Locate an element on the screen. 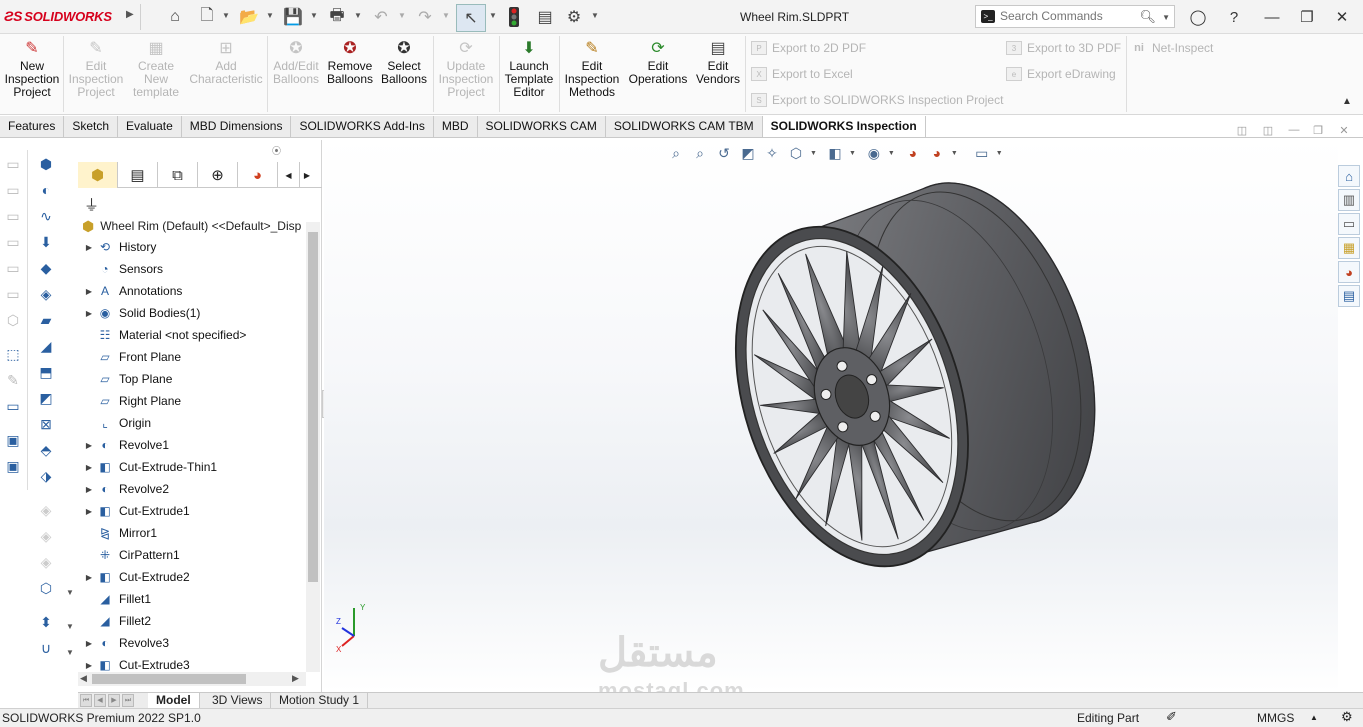  reference-geometry-icon: ⬍ is located at coordinates (46, 622).